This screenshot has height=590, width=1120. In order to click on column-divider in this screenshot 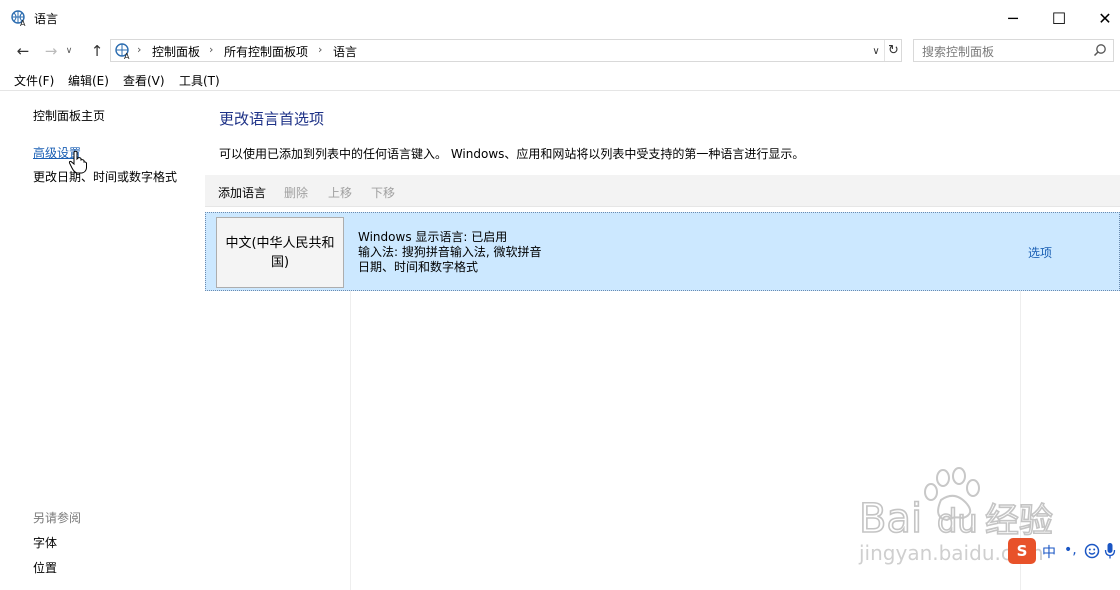, I will do `click(350, 440)`.